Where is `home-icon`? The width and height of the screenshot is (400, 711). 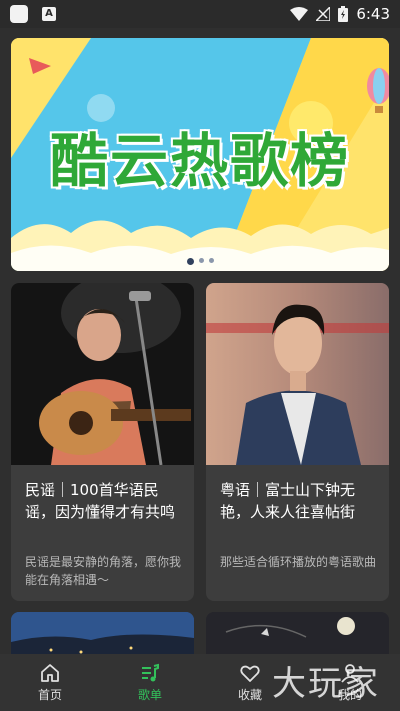 home-icon is located at coordinates (50, 673).